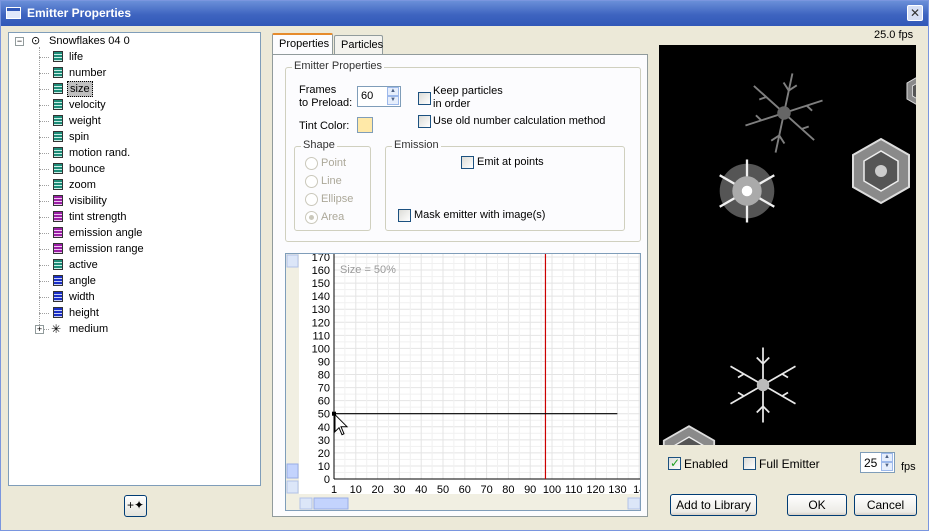 The width and height of the screenshot is (929, 531). Describe the element at coordinates (424, 121) in the screenshot. I see `old-number-calc-checkbox` at that location.